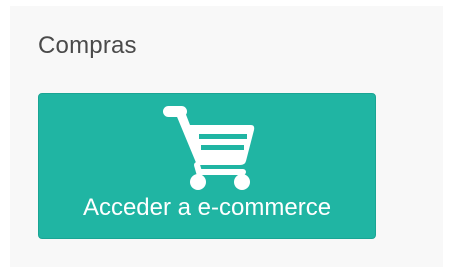 The width and height of the screenshot is (450, 273). What do you see at coordinates (207, 207) in the screenshot?
I see `ecommerce-button-label: Acceder a e-commerce` at bounding box center [207, 207].